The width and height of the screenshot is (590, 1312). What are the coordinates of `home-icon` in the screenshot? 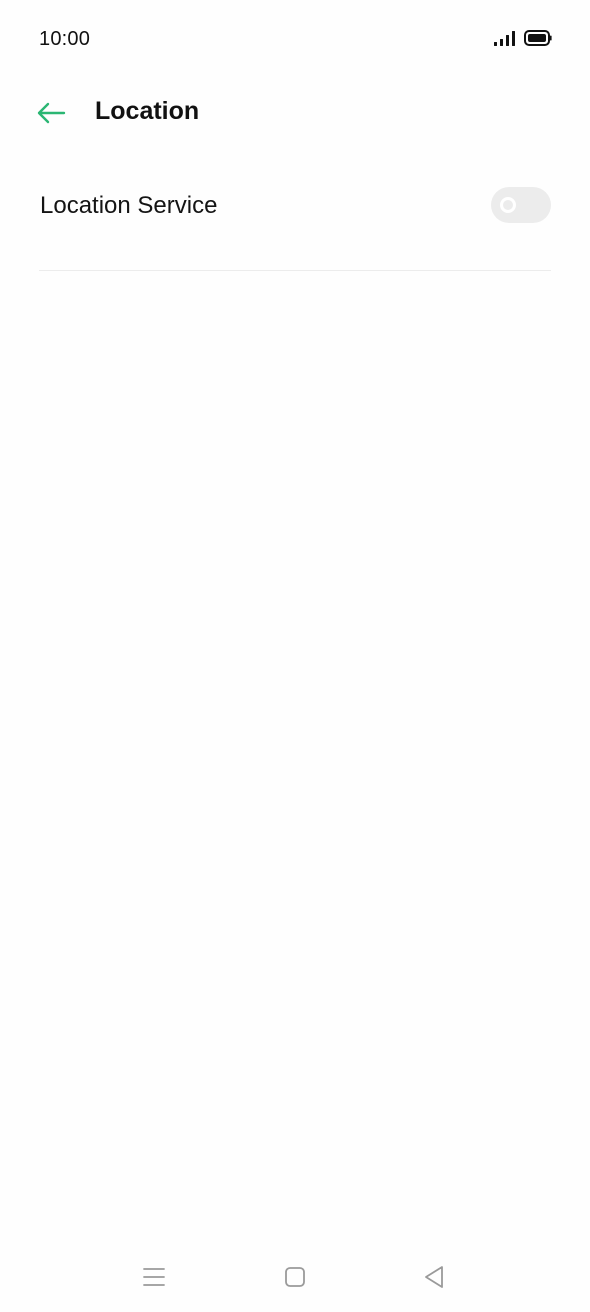 It's located at (295, 1277).